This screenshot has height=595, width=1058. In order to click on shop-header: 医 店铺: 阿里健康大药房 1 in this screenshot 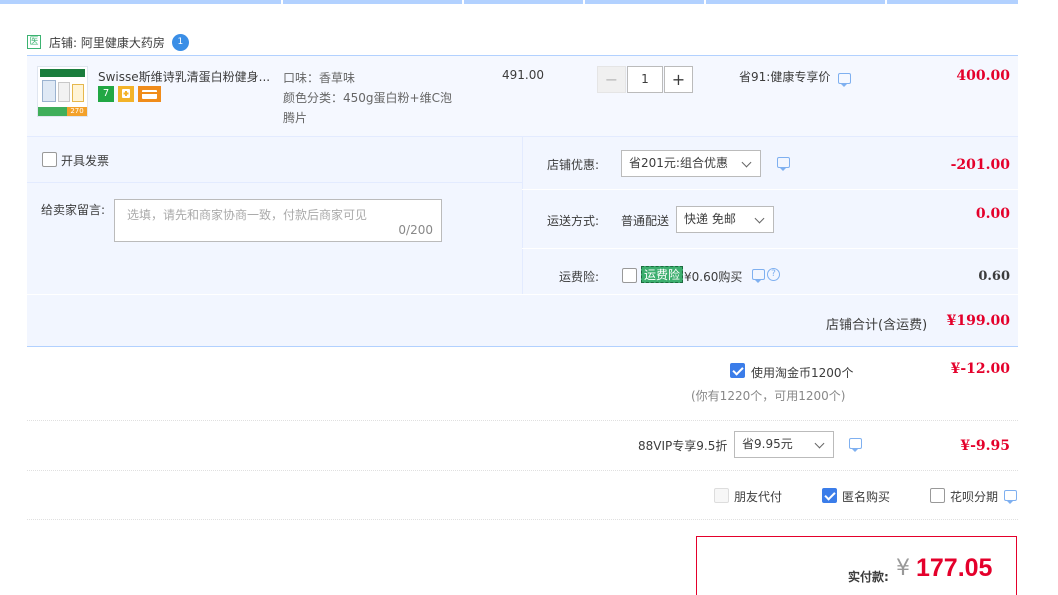, I will do `click(108, 42)`.